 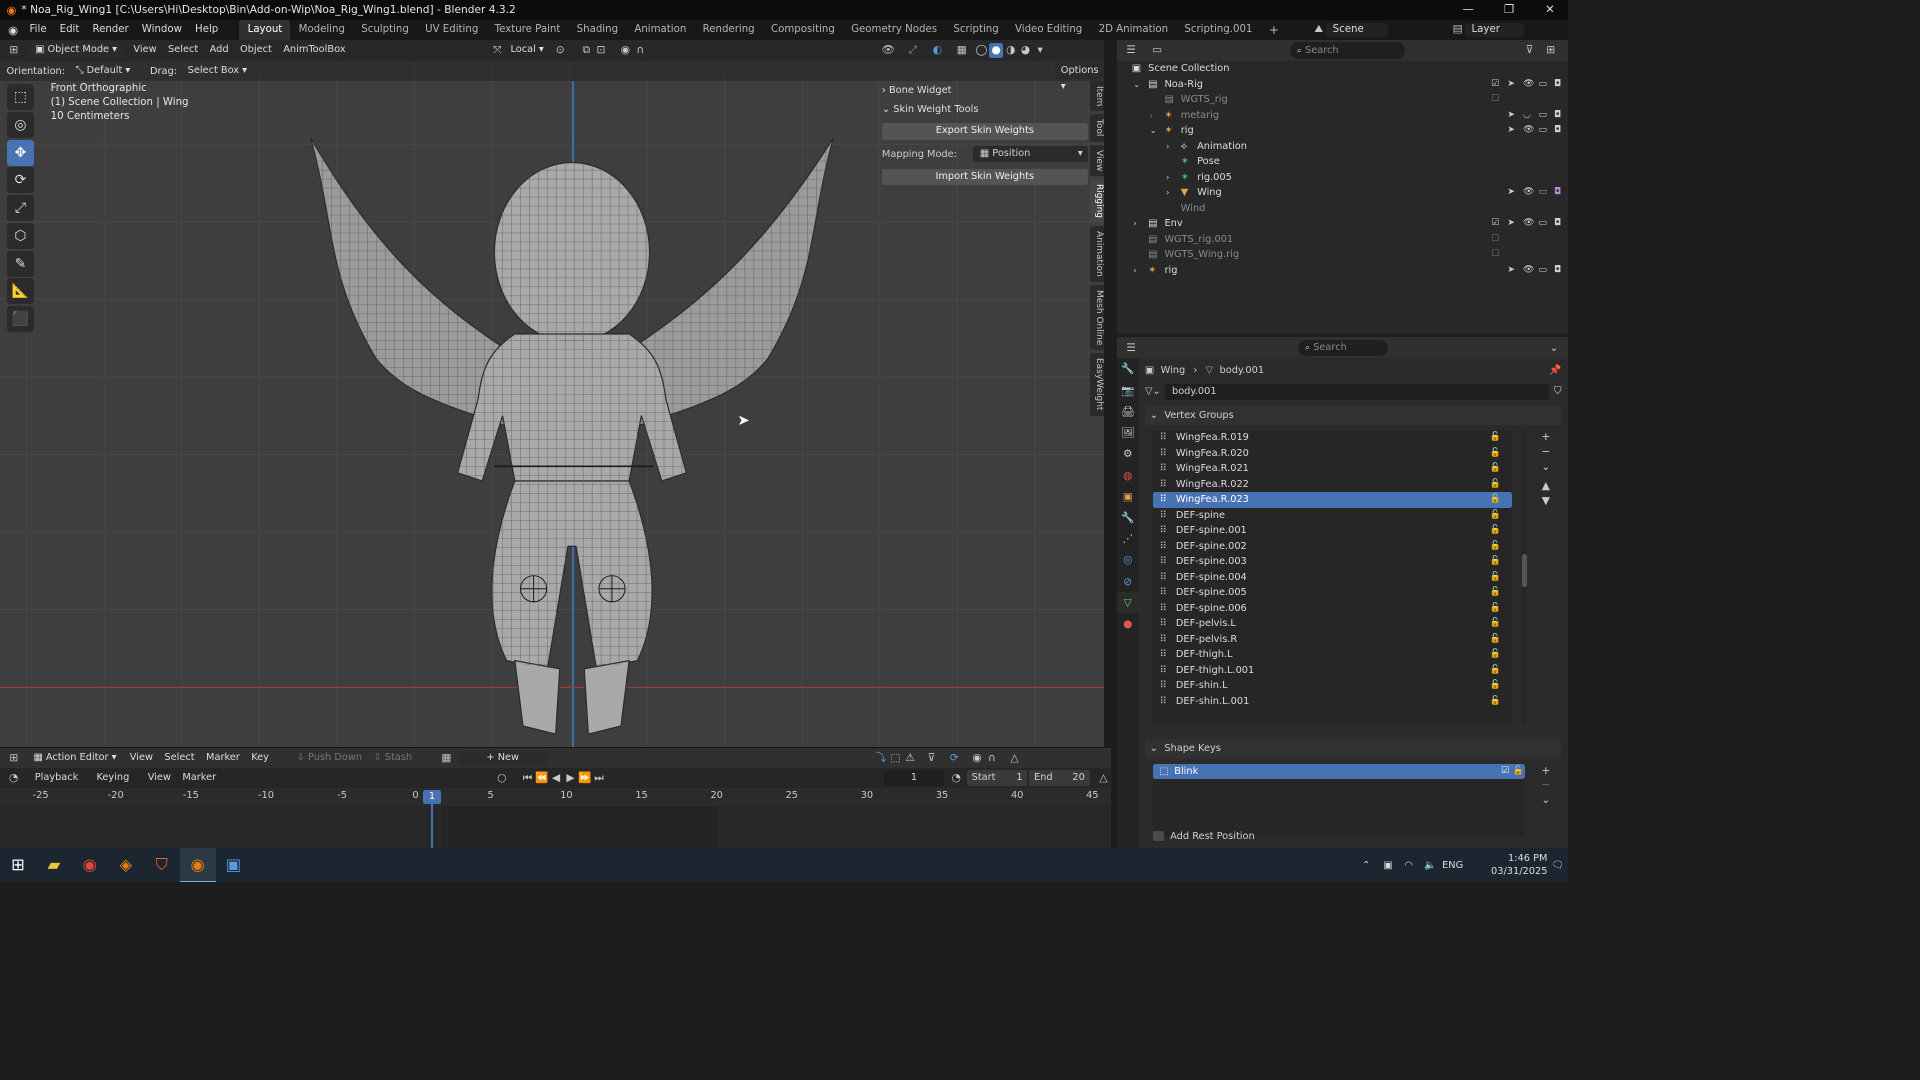 I want to click on chrome-icon: ◉, so click(x=90, y=864).